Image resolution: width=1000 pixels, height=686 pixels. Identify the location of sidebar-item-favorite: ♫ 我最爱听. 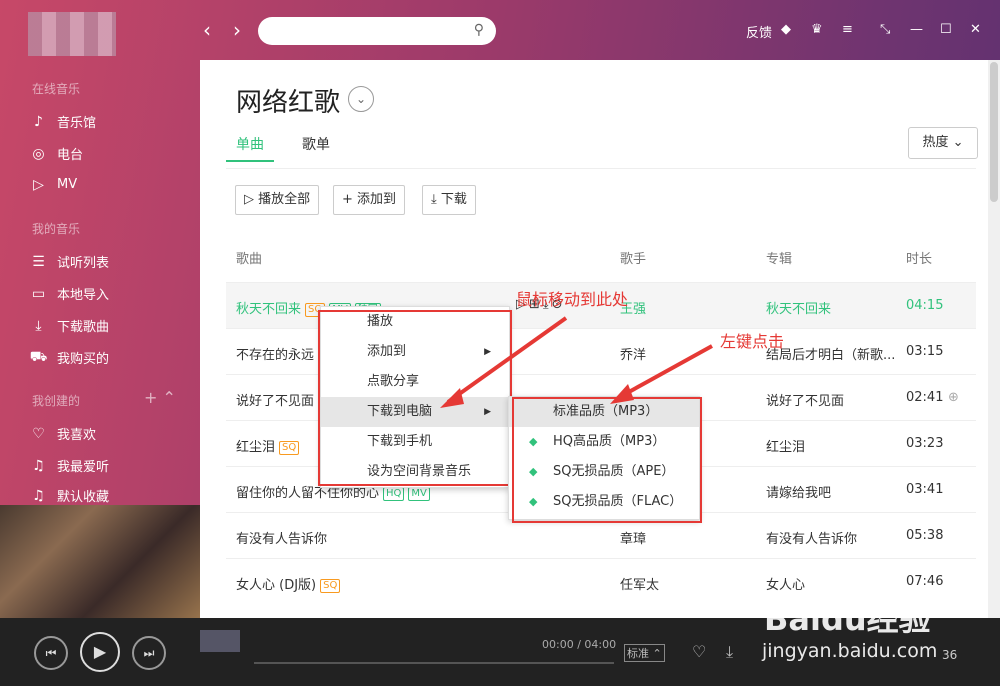
(69, 466).